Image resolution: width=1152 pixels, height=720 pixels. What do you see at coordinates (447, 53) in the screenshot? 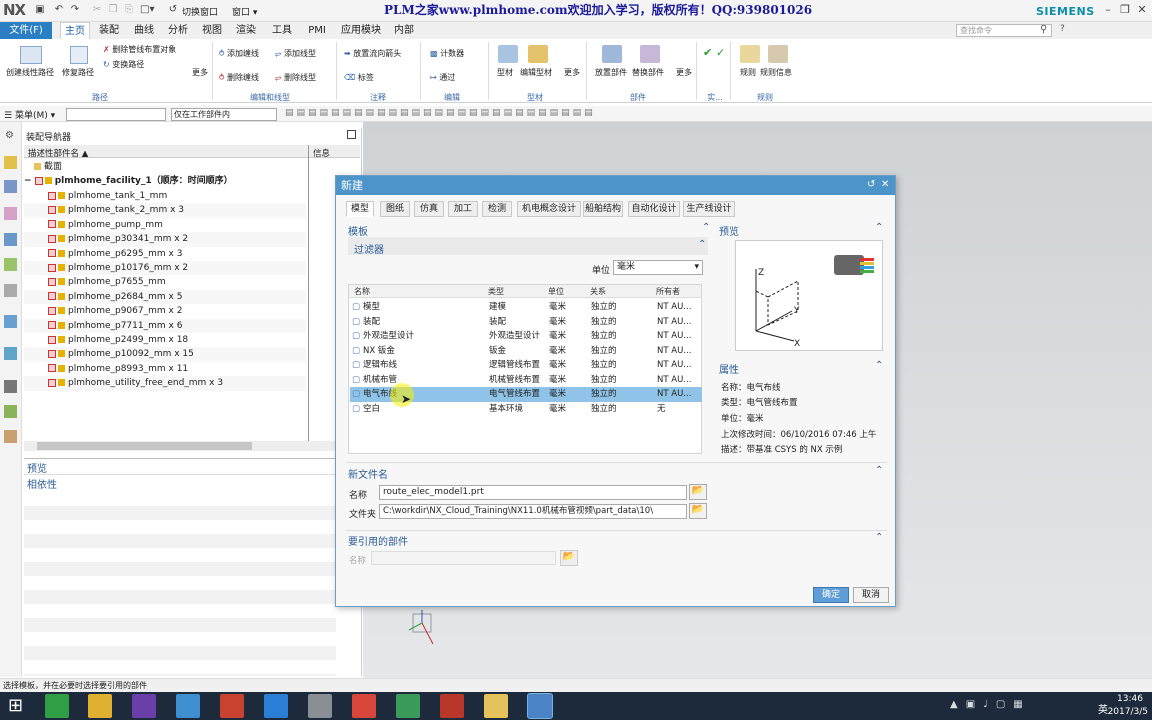
I see `counter-button: ▩ 计数器` at bounding box center [447, 53].